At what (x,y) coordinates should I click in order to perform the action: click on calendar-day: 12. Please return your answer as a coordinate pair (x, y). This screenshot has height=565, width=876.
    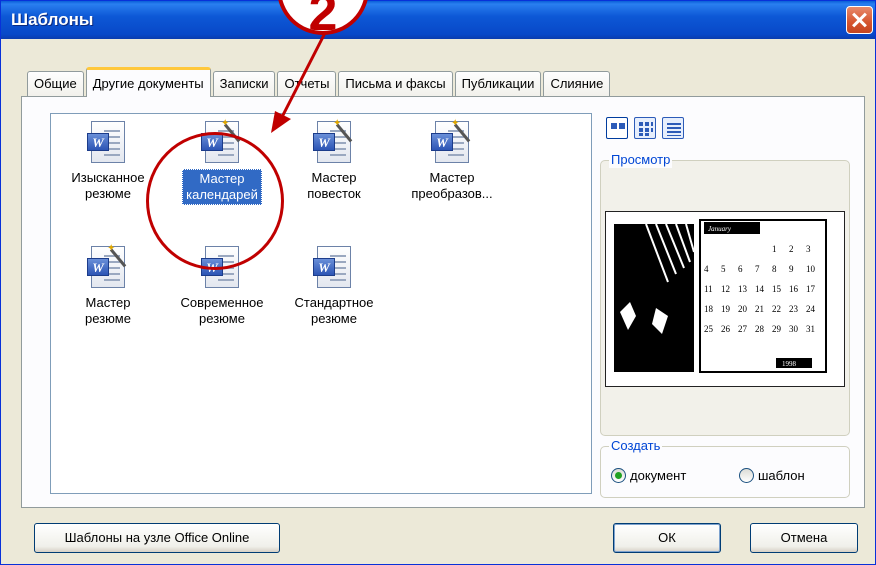
    Looking at the image, I should click on (725, 289).